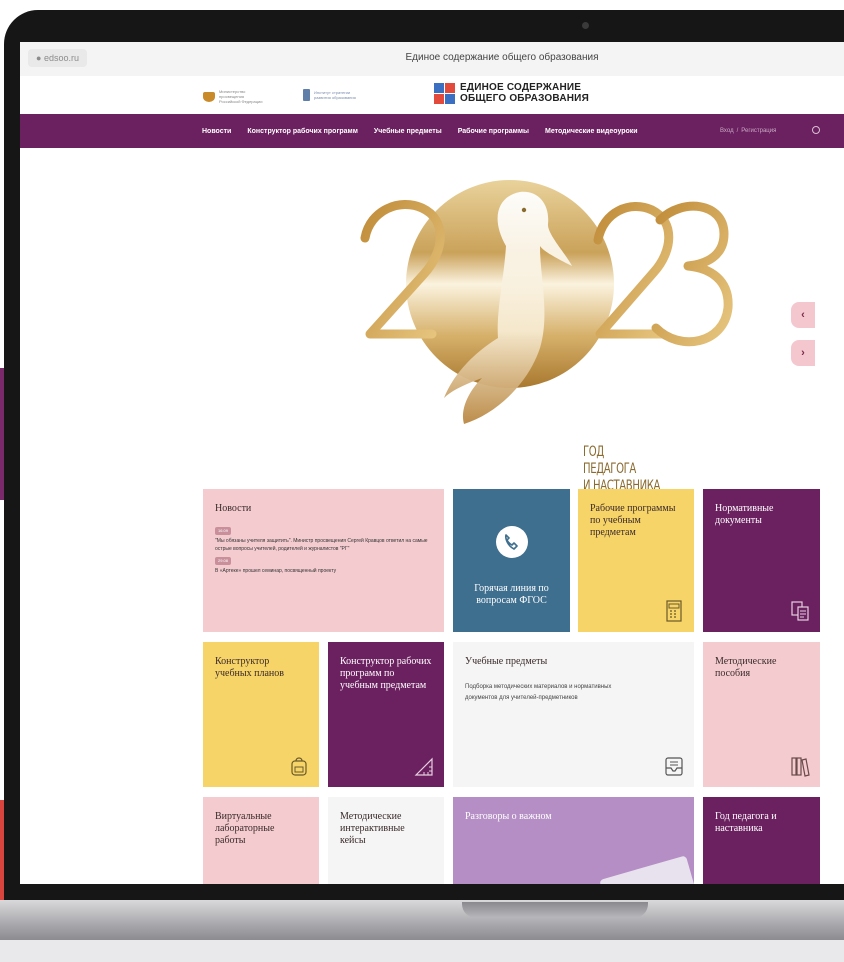 This screenshot has height=962, width=844. I want to click on tile-virtual-labs: Виртуальные лабораторные работы, so click(261, 840).